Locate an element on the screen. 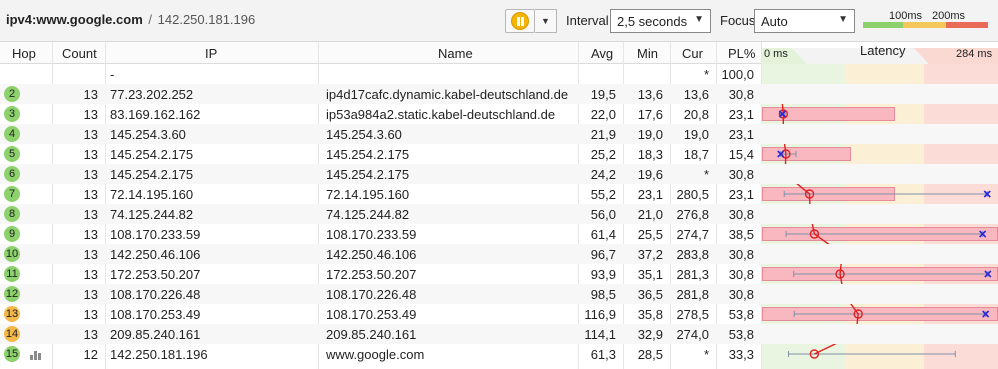  column-min: Min is located at coordinates (647, 53).